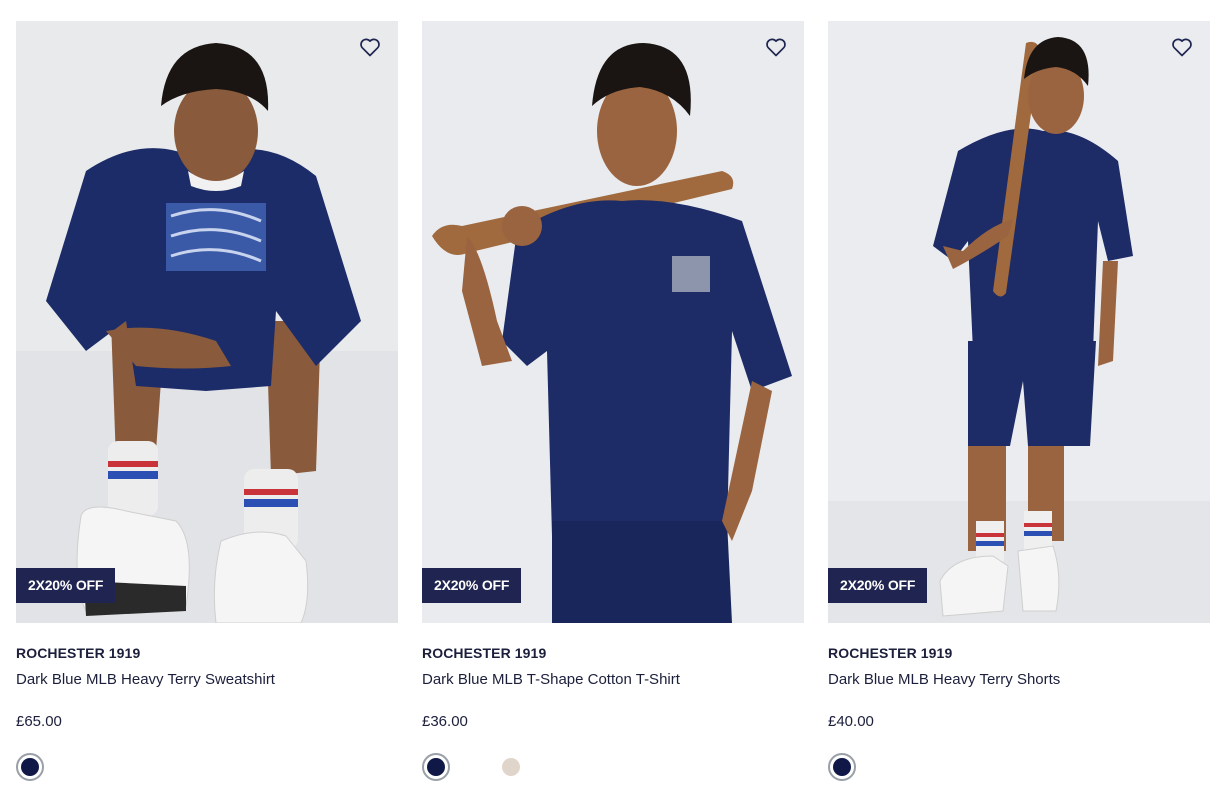 The width and height of the screenshot is (1222, 800). I want to click on color-swatch-stone, so click(511, 767).